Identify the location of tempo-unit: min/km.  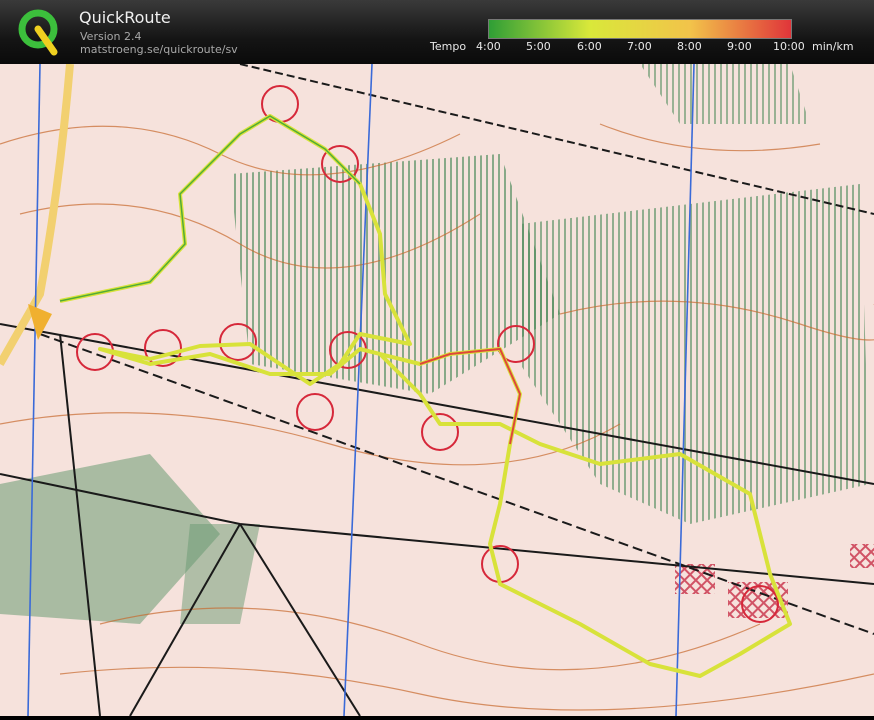
(833, 46).